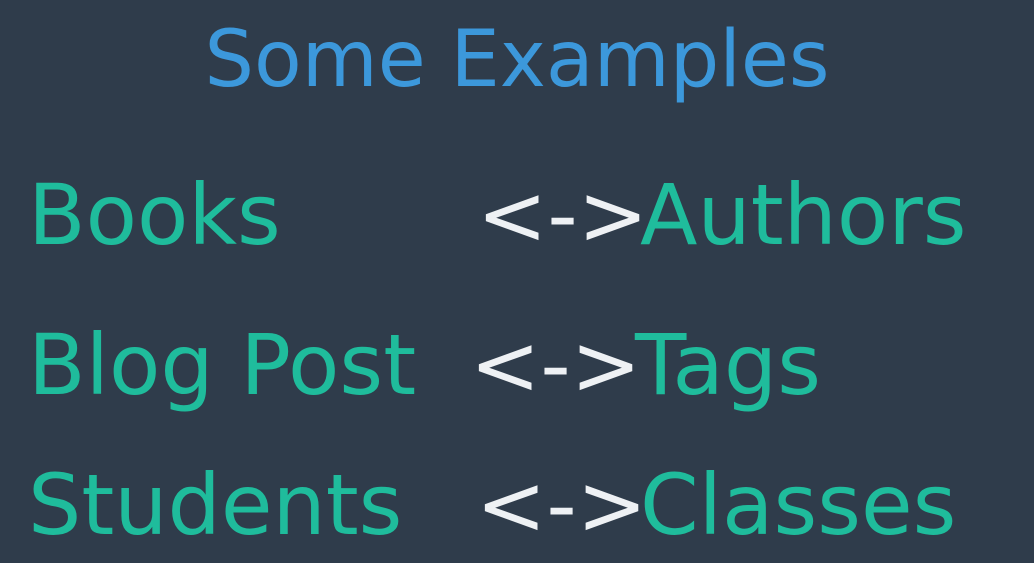 Image resolution: width=1034 pixels, height=563 pixels. Describe the element at coordinates (728, 365) in the screenshot. I see `example-right-term: Tags` at that location.